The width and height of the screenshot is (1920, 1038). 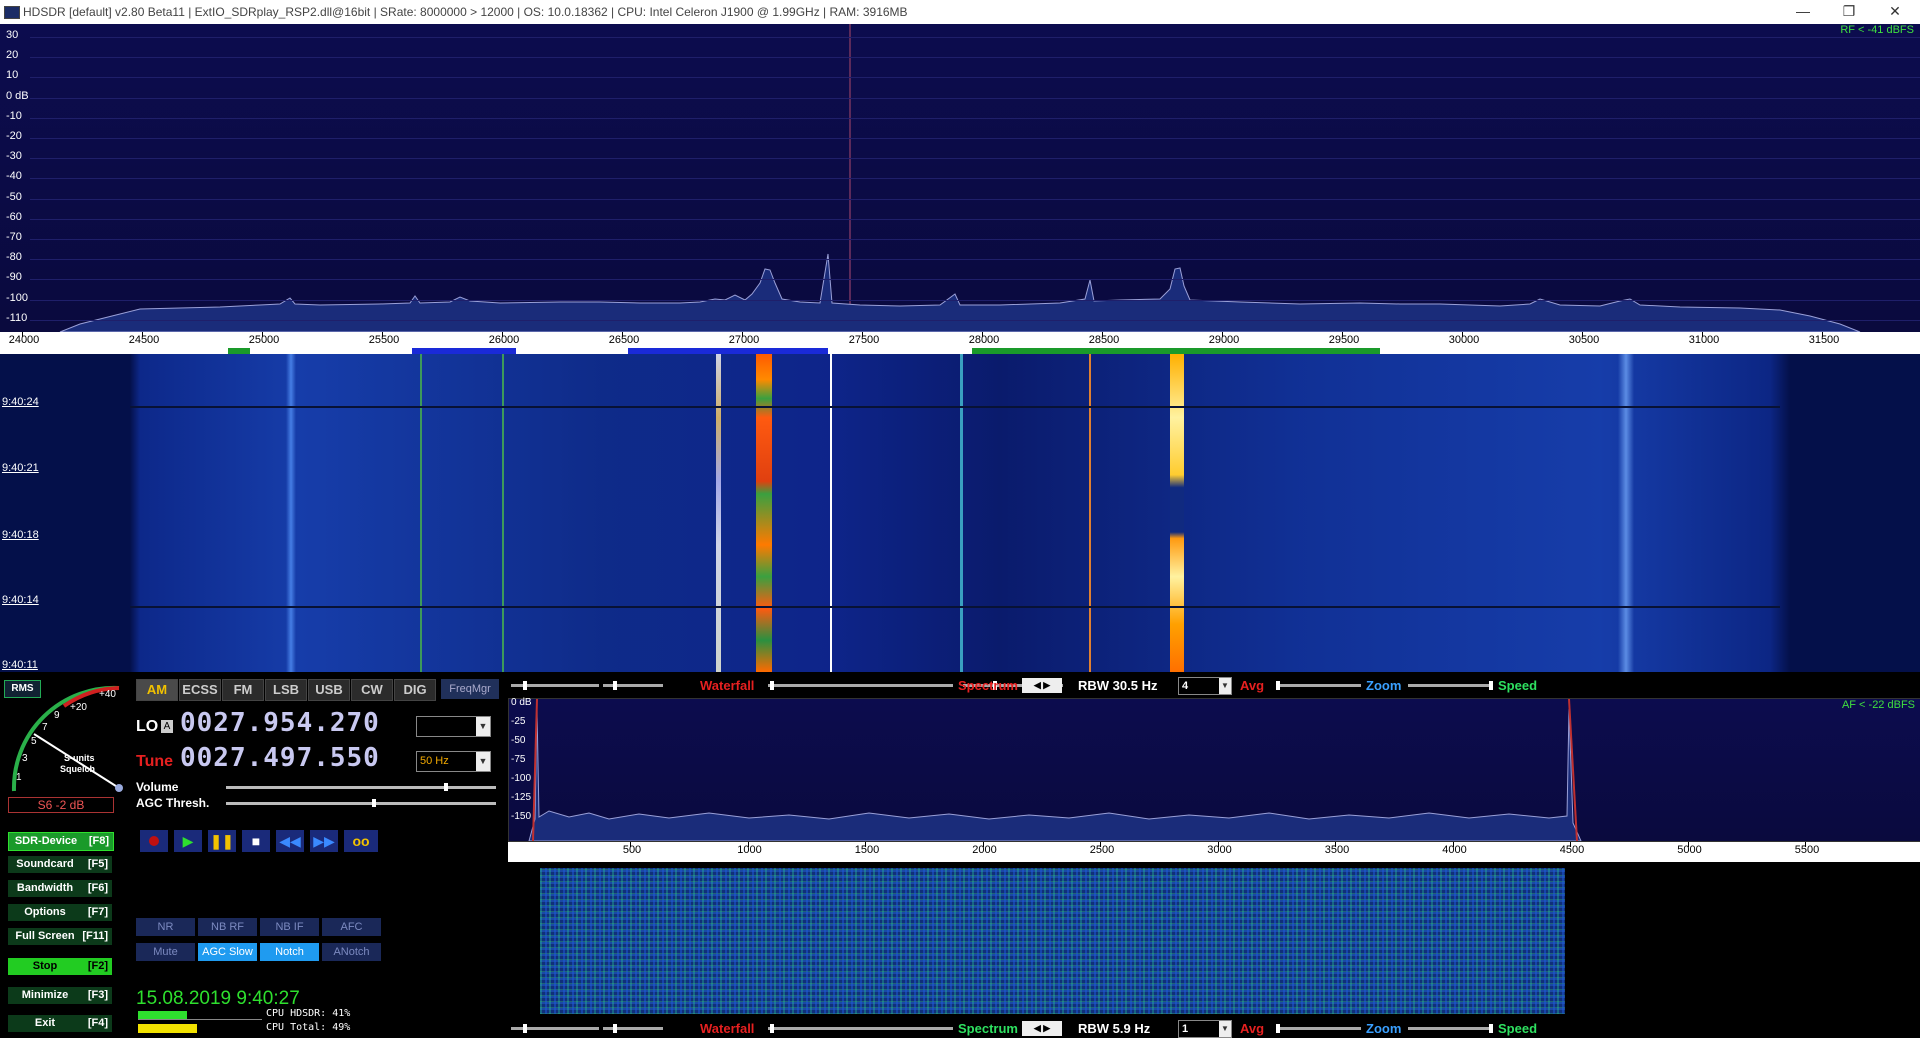 What do you see at coordinates (157, 690) in the screenshot?
I see `mode-am: AM` at bounding box center [157, 690].